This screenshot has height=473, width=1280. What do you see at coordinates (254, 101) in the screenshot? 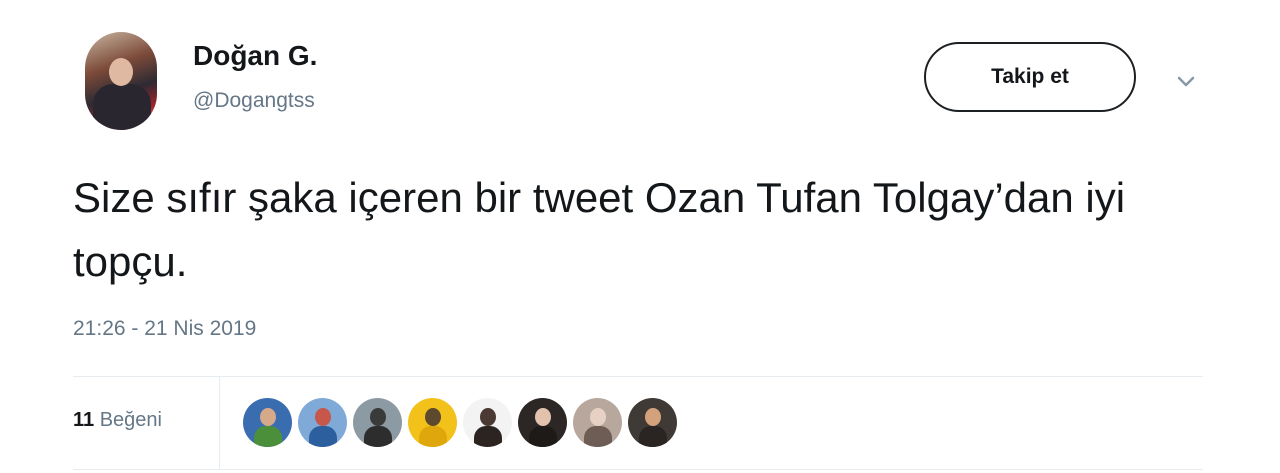
I see `author-handle: @Dogangtss` at bounding box center [254, 101].